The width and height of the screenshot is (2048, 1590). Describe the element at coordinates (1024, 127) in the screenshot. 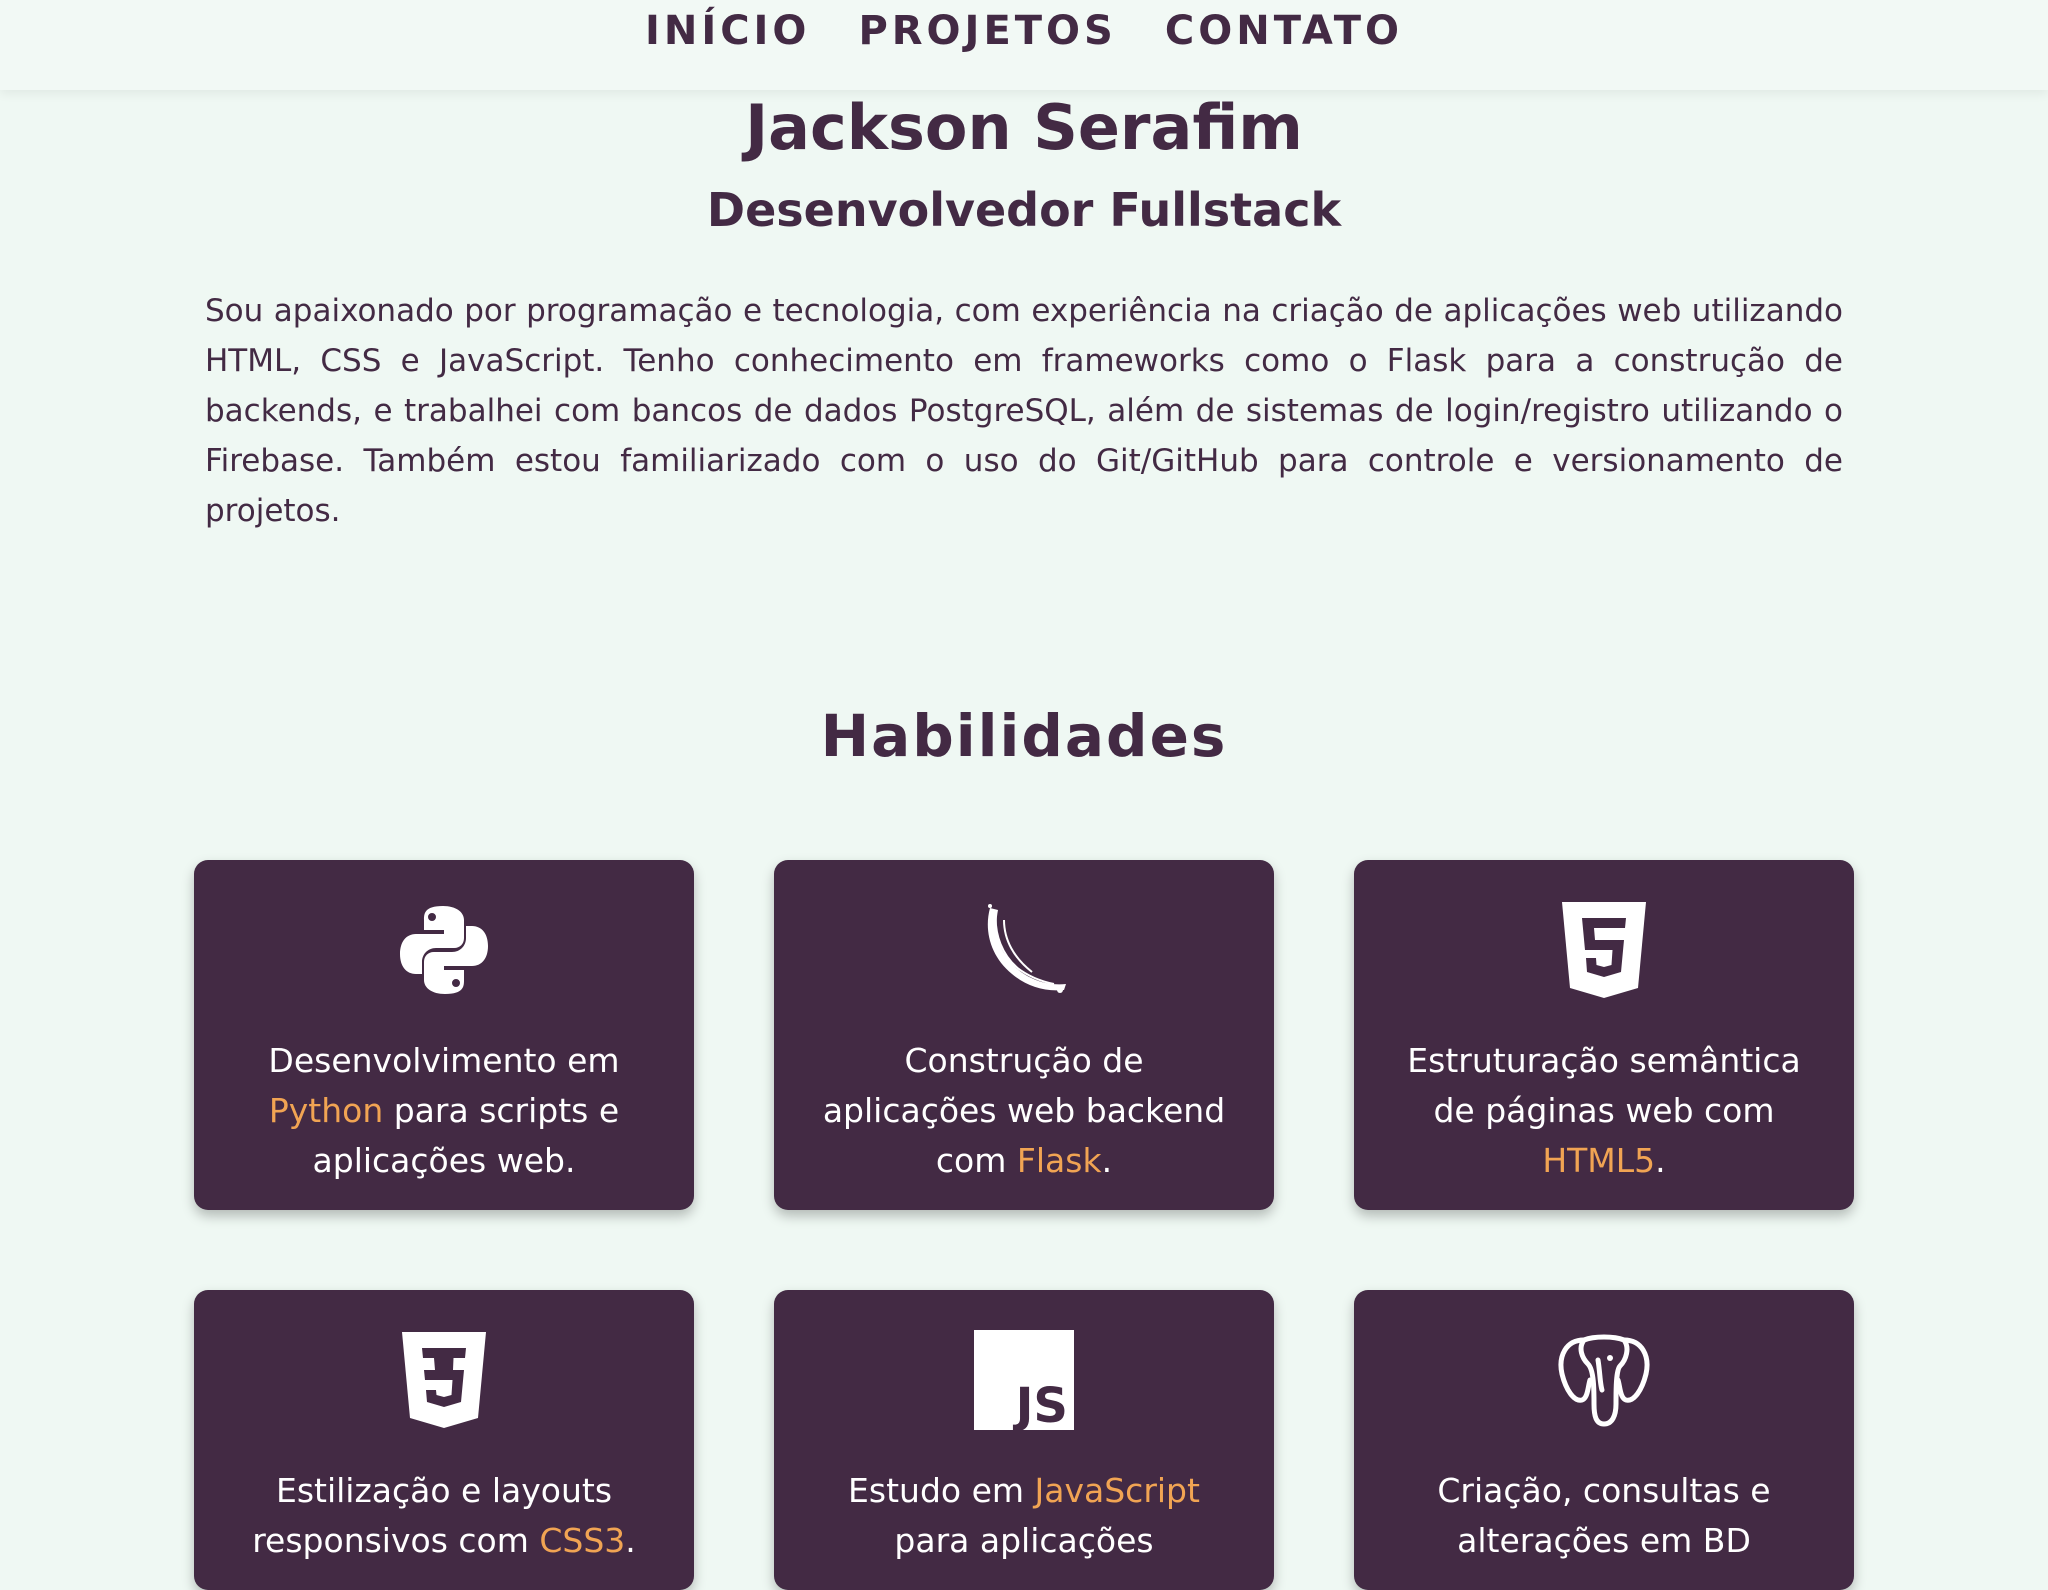

I see `page-title: Jackson Serafim` at that location.